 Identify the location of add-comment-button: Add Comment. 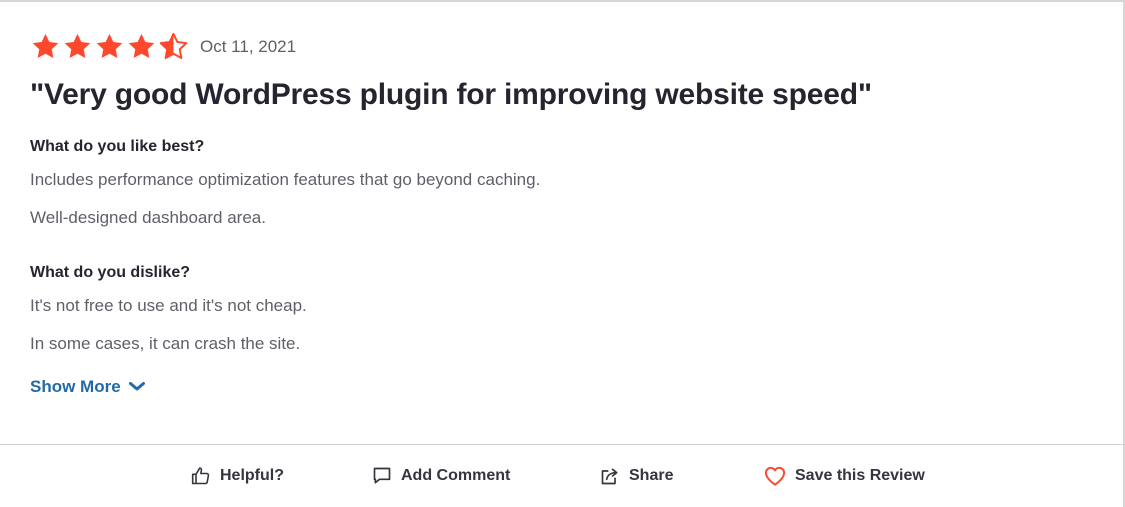
(441, 476).